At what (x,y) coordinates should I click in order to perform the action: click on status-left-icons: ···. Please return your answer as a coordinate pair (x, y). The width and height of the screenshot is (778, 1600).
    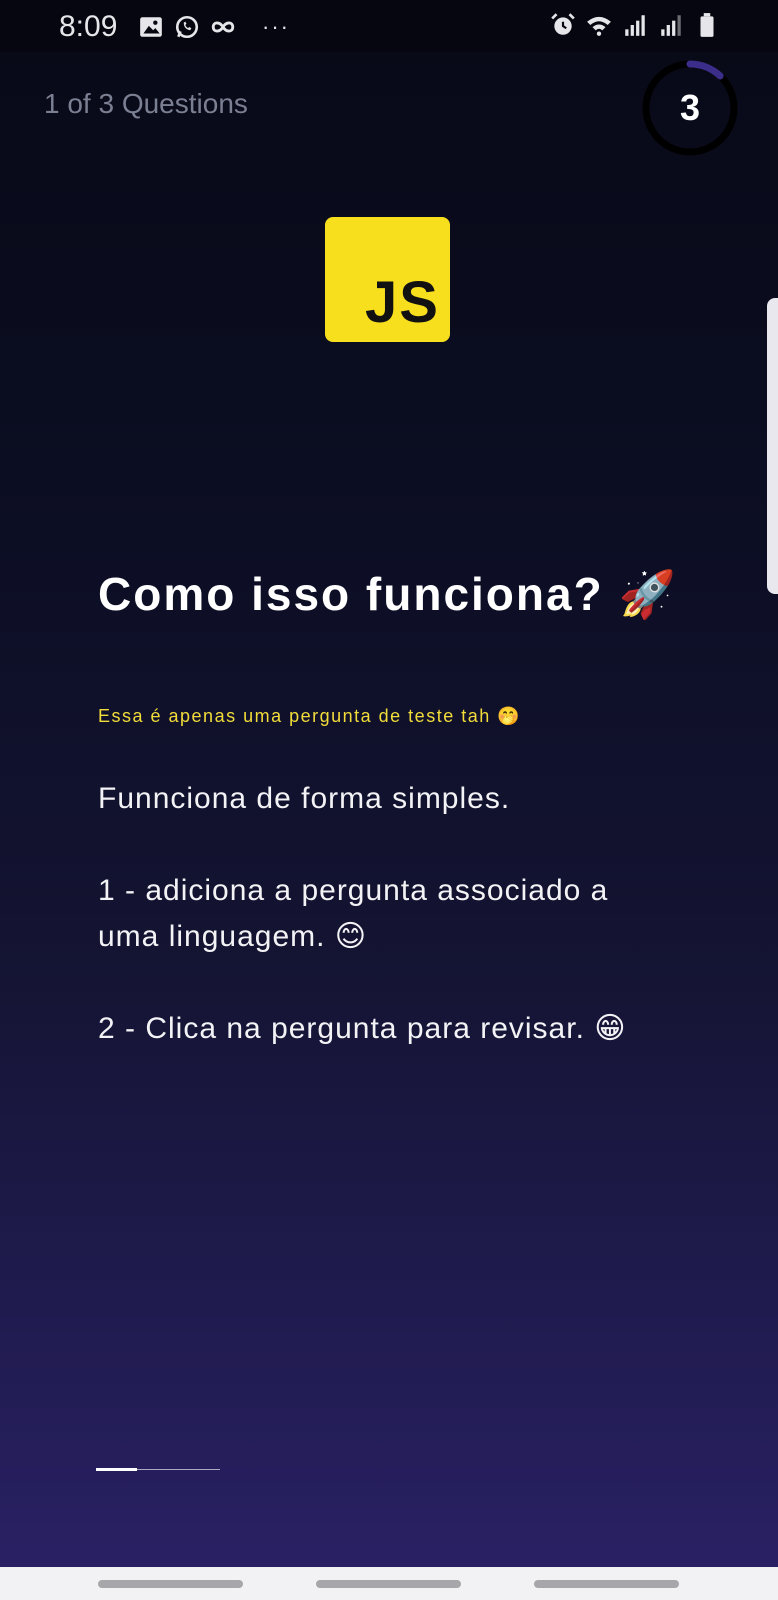
    Looking at the image, I should click on (214, 27).